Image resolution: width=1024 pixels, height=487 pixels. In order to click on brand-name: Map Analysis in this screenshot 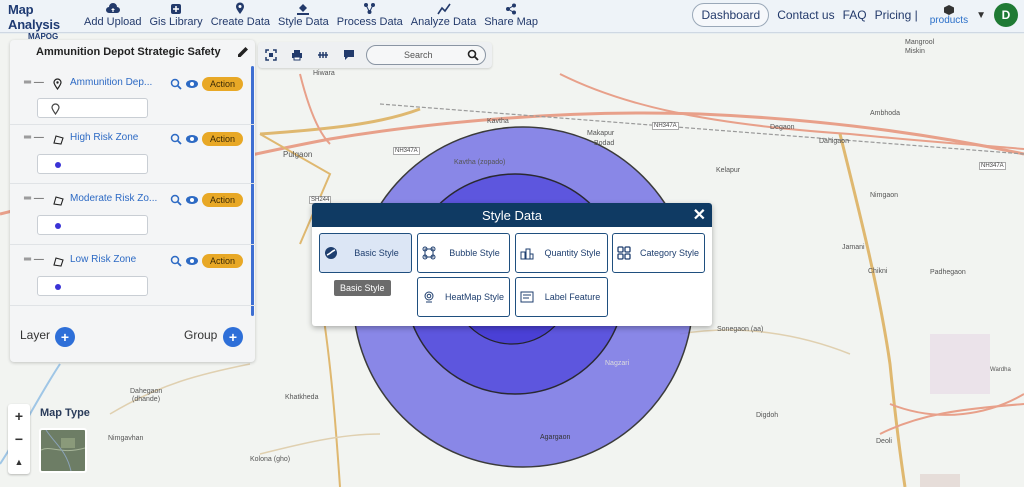, I will do `click(34, 17)`.